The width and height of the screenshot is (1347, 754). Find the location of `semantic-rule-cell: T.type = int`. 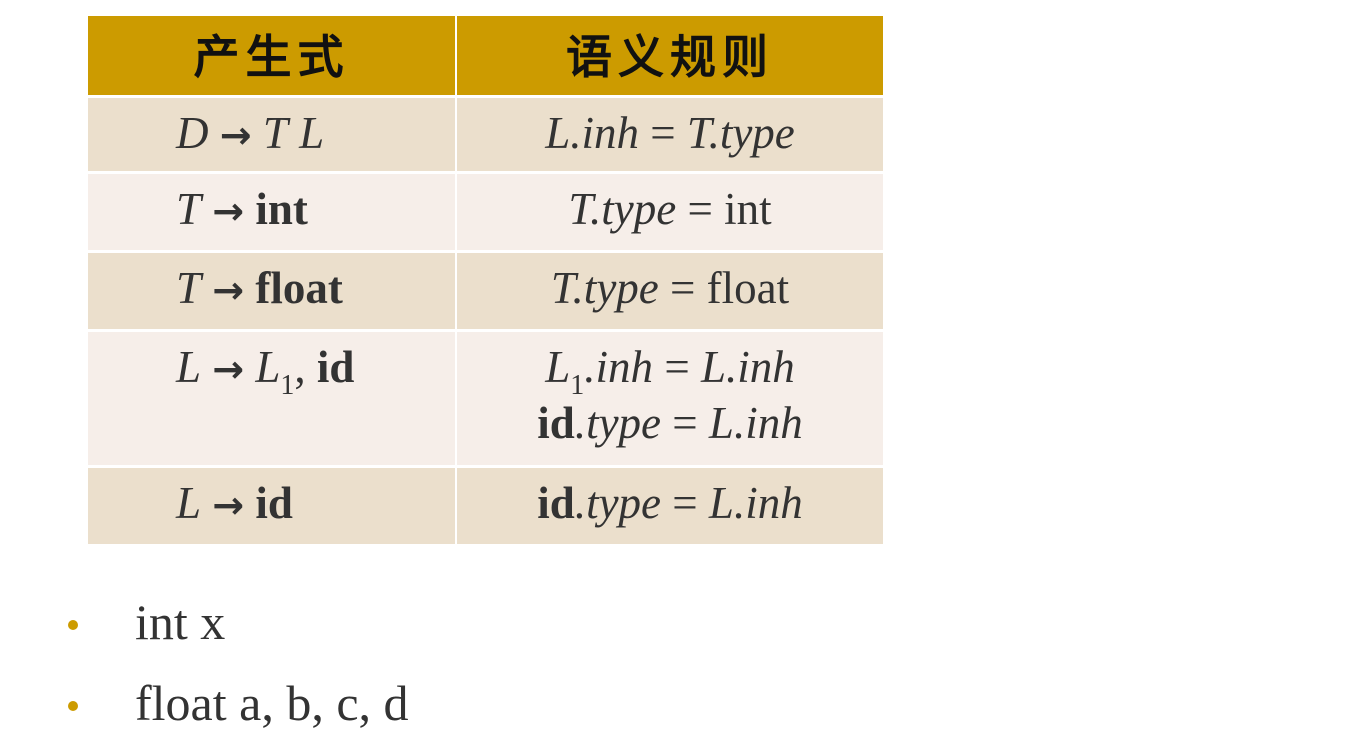

semantic-rule-cell: T.type = int is located at coordinates (669, 212).